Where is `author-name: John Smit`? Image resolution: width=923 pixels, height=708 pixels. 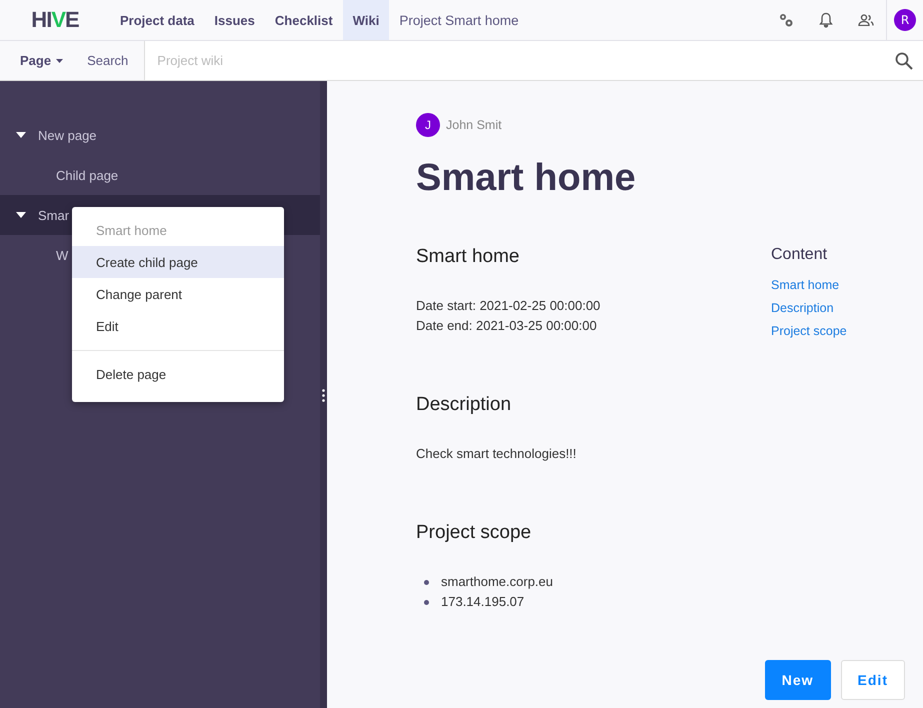
author-name: John Smit is located at coordinates (474, 125).